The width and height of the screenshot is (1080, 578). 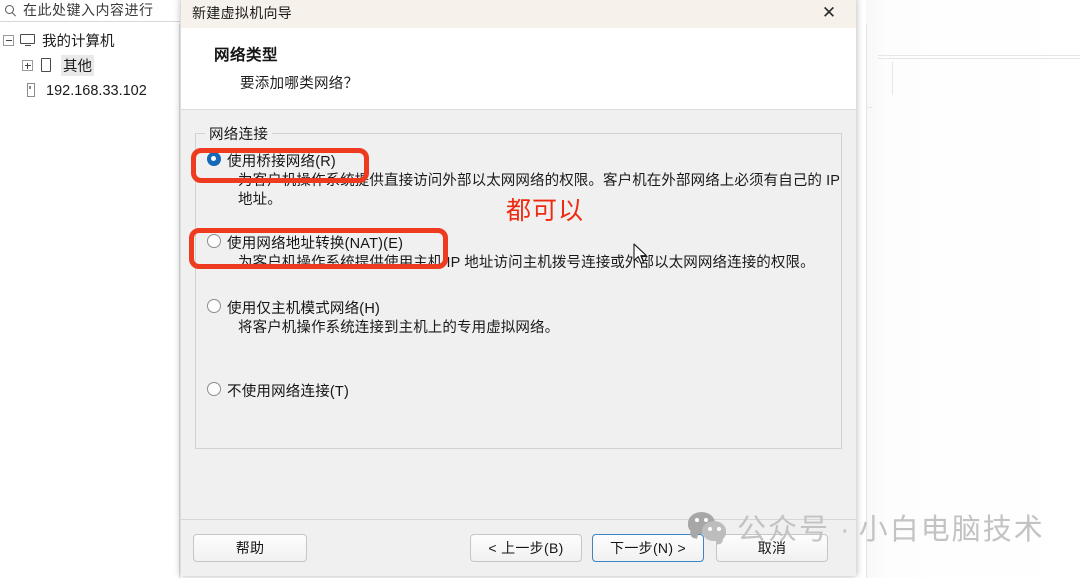 I want to click on page-subtitle: 要添加哪类网络？, so click(x=299, y=84).